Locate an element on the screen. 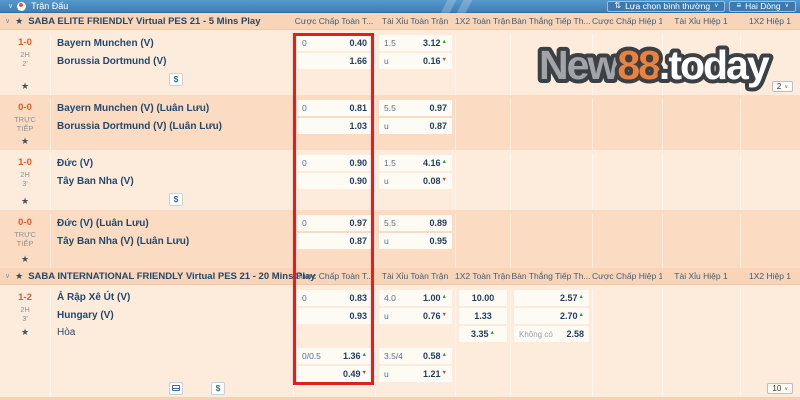 Image resolution: width=800 pixels, height=400 pixels. match-period: 2H is located at coordinates (25, 54).